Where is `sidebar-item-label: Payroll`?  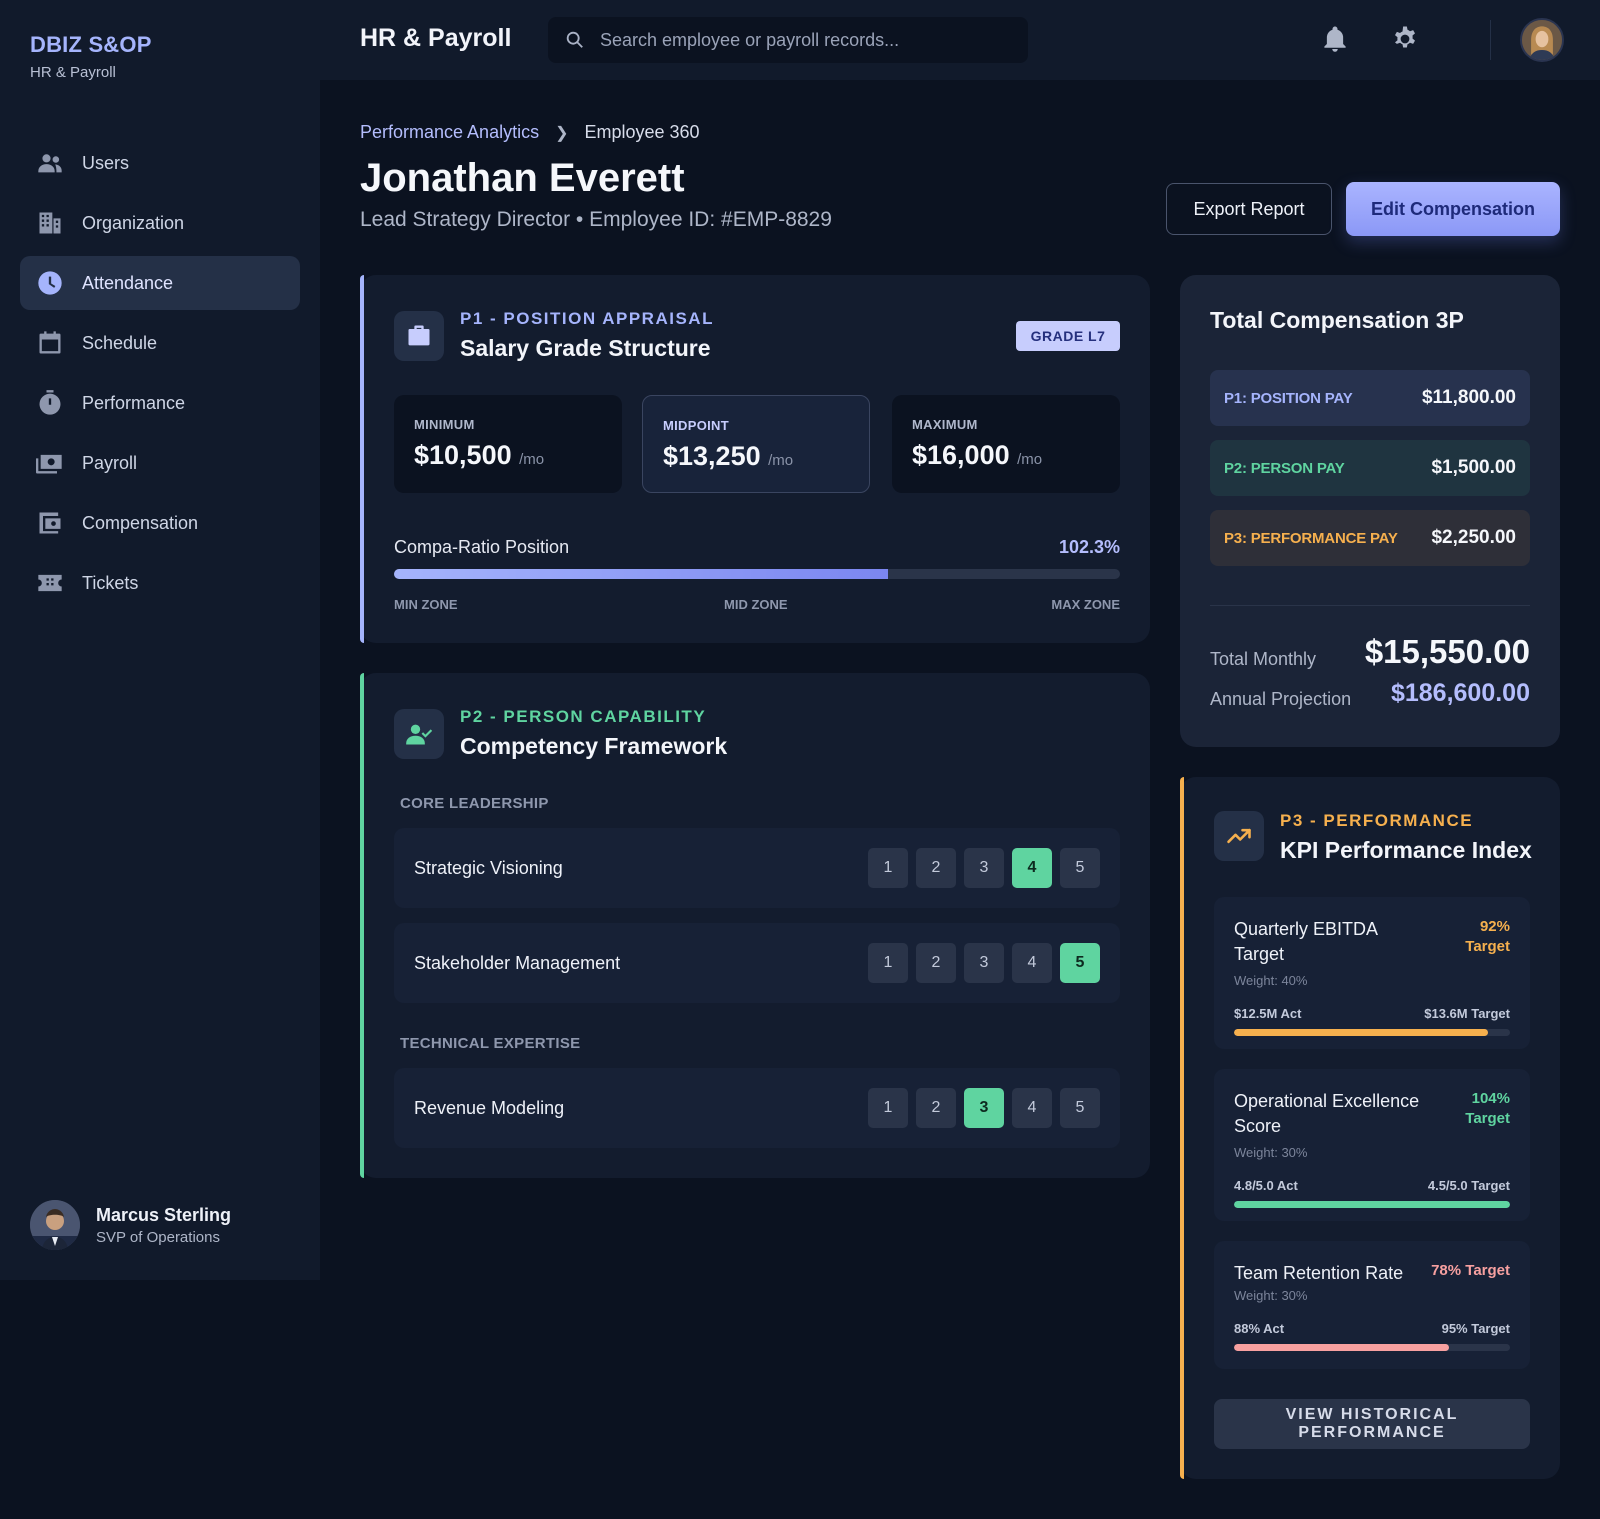 sidebar-item-label: Payroll is located at coordinates (110, 462).